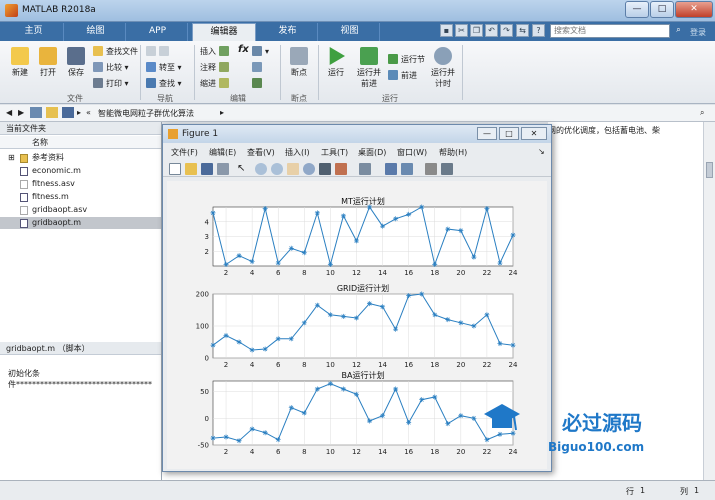 Image resolution: width=715 pixels, height=500 pixels. What do you see at coordinates (164, 67) in the screenshot?
I see `goto-button: 转至 ▾` at bounding box center [164, 67].